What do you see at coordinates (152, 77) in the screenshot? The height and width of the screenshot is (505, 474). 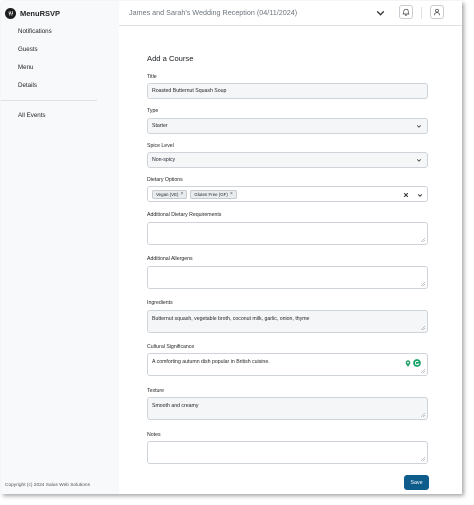 I see `title-label: Title` at bounding box center [152, 77].